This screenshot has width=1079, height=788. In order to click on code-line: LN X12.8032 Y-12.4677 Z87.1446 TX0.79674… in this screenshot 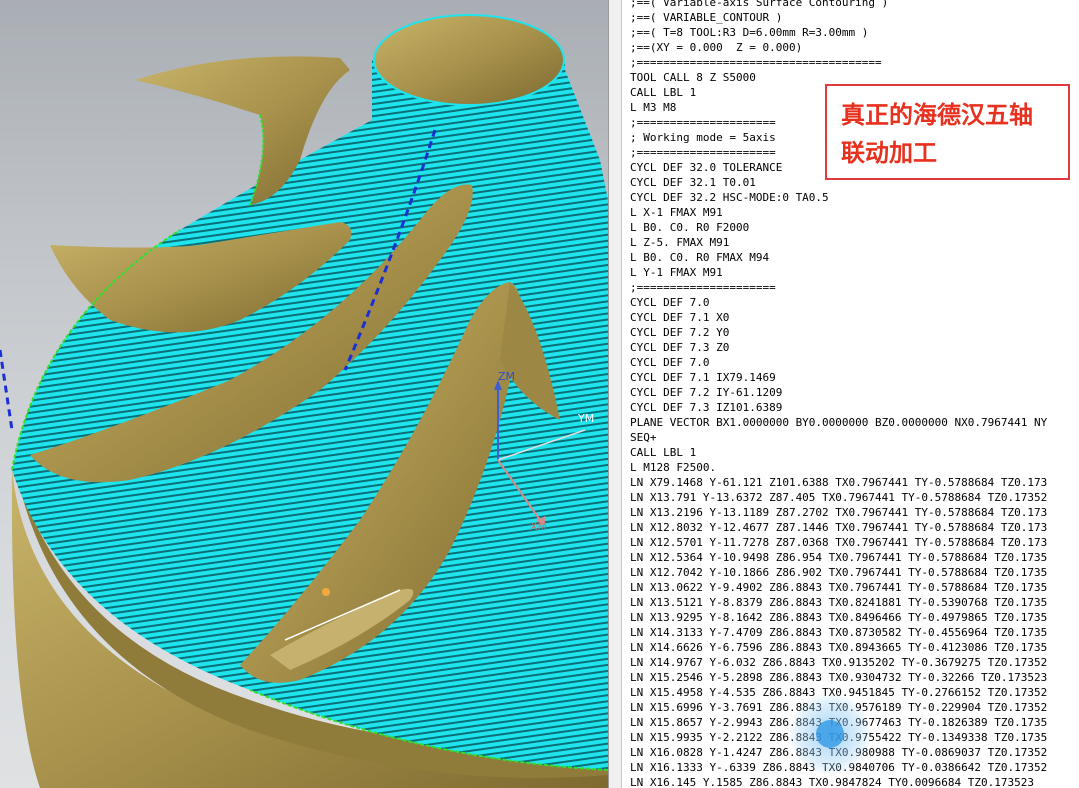, I will do `click(839, 527)`.